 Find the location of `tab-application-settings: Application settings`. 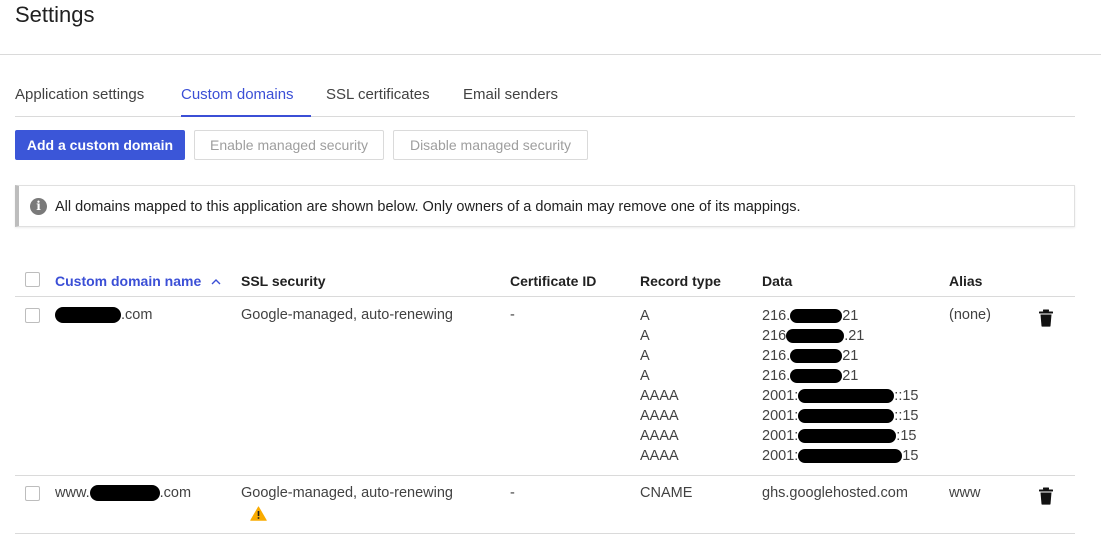

tab-application-settings: Application settings is located at coordinates (79, 94).